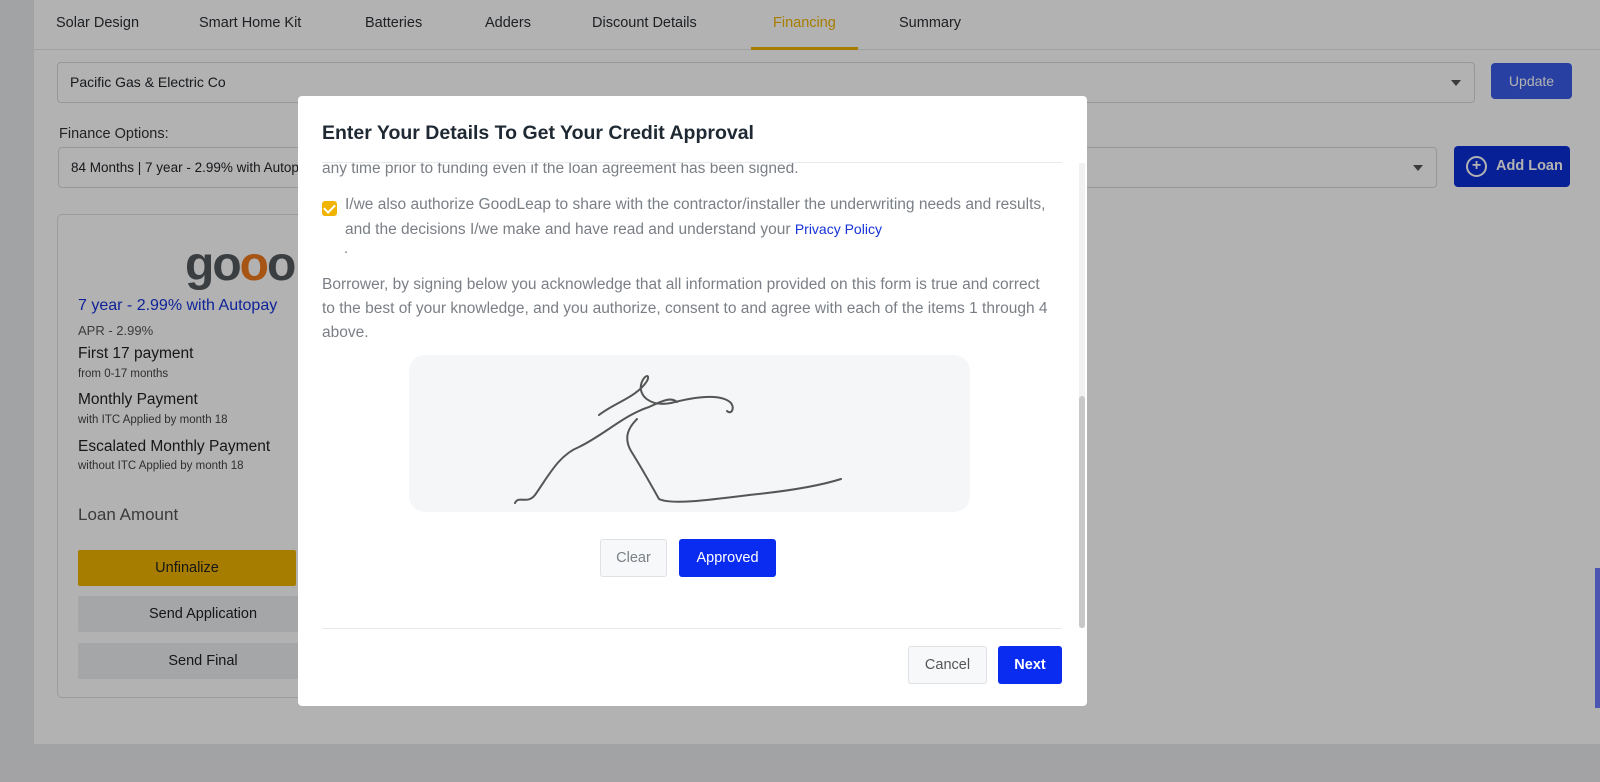 Image resolution: width=1600 pixels, height=782 pixels. I want to click on signature-pad, so click(689, 433).